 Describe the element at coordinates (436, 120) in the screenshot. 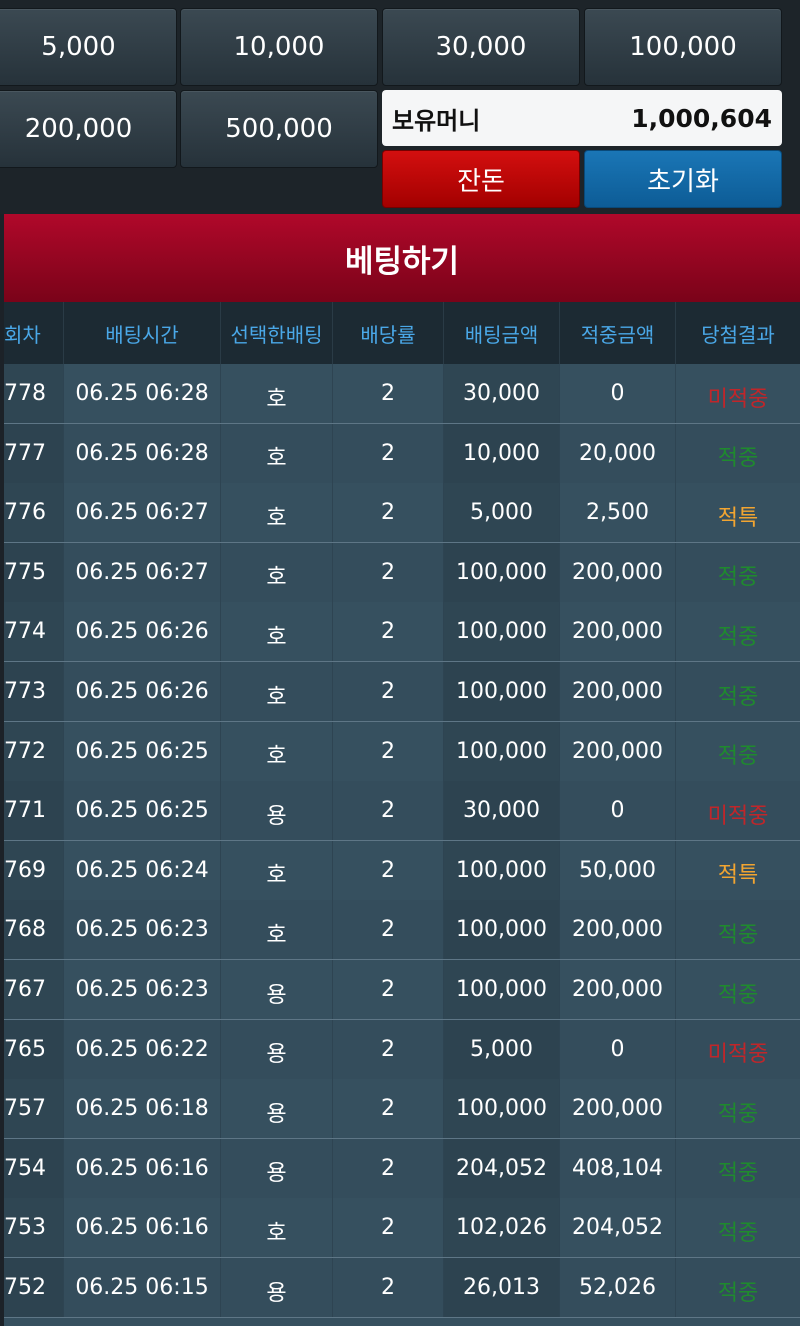

I see `balance-label: 보유머니` at that location.